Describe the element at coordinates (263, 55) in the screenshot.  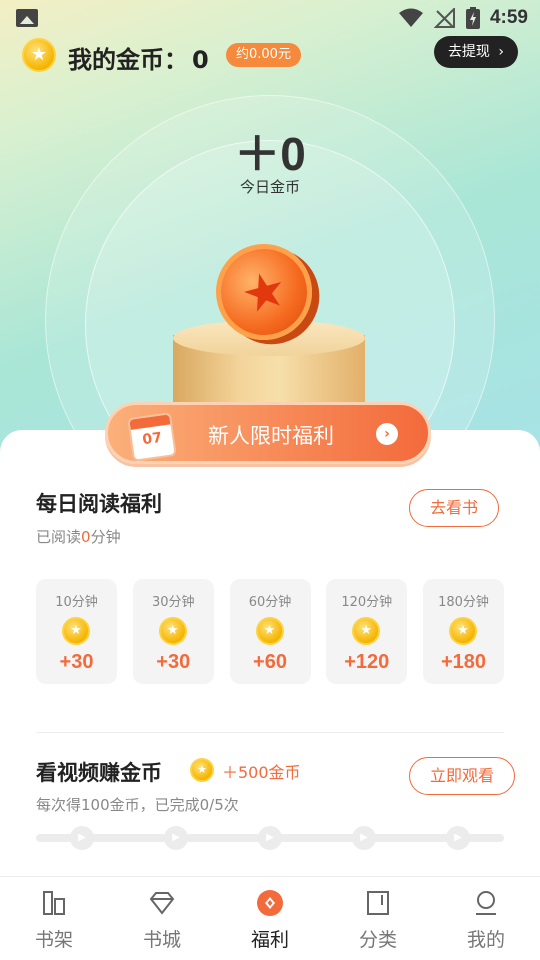
I see `approx-value-badge: 约0.00元` at that location.